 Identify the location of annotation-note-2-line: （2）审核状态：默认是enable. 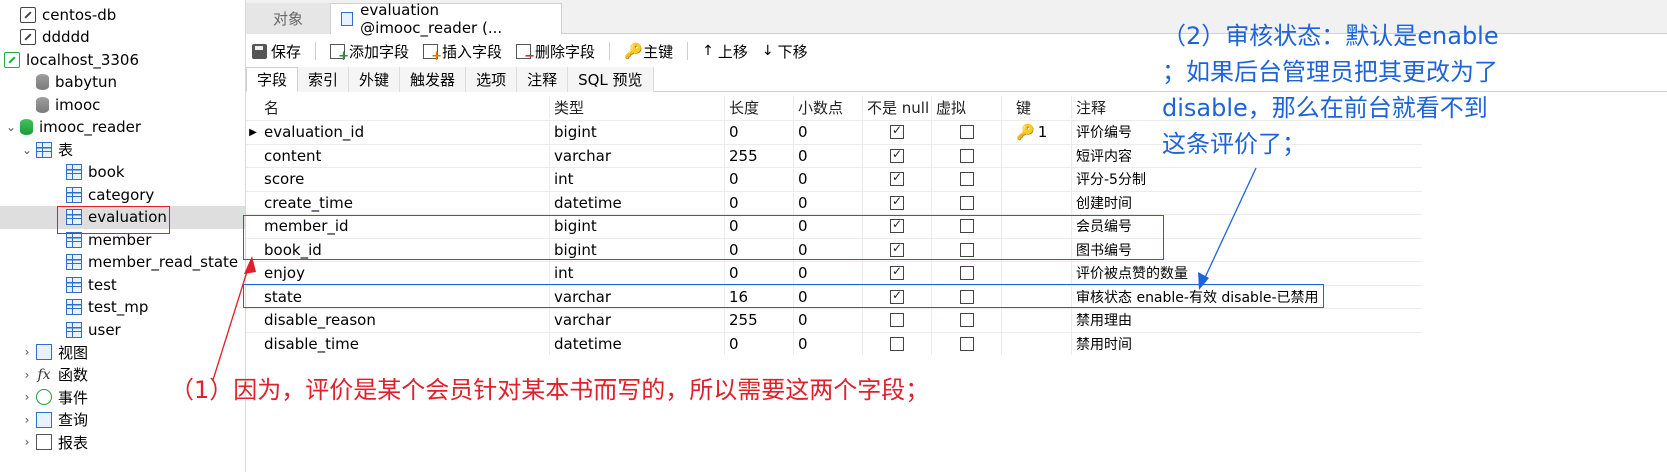
(1330, 36).